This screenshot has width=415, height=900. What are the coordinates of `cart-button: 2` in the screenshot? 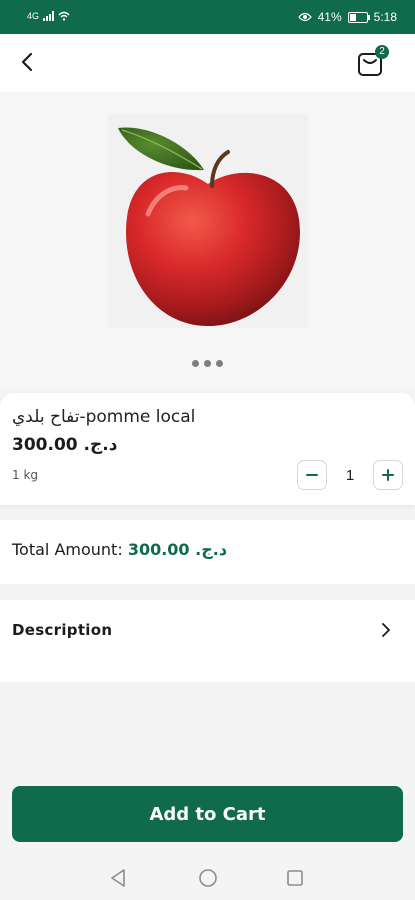 It's located at (372, 61).